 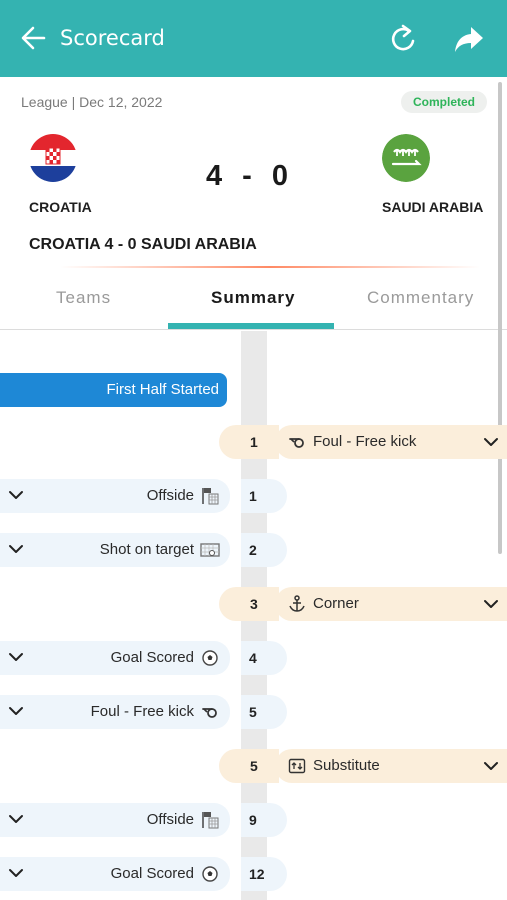 I want to click on event-label: Corner, so click(x=336, y=603).